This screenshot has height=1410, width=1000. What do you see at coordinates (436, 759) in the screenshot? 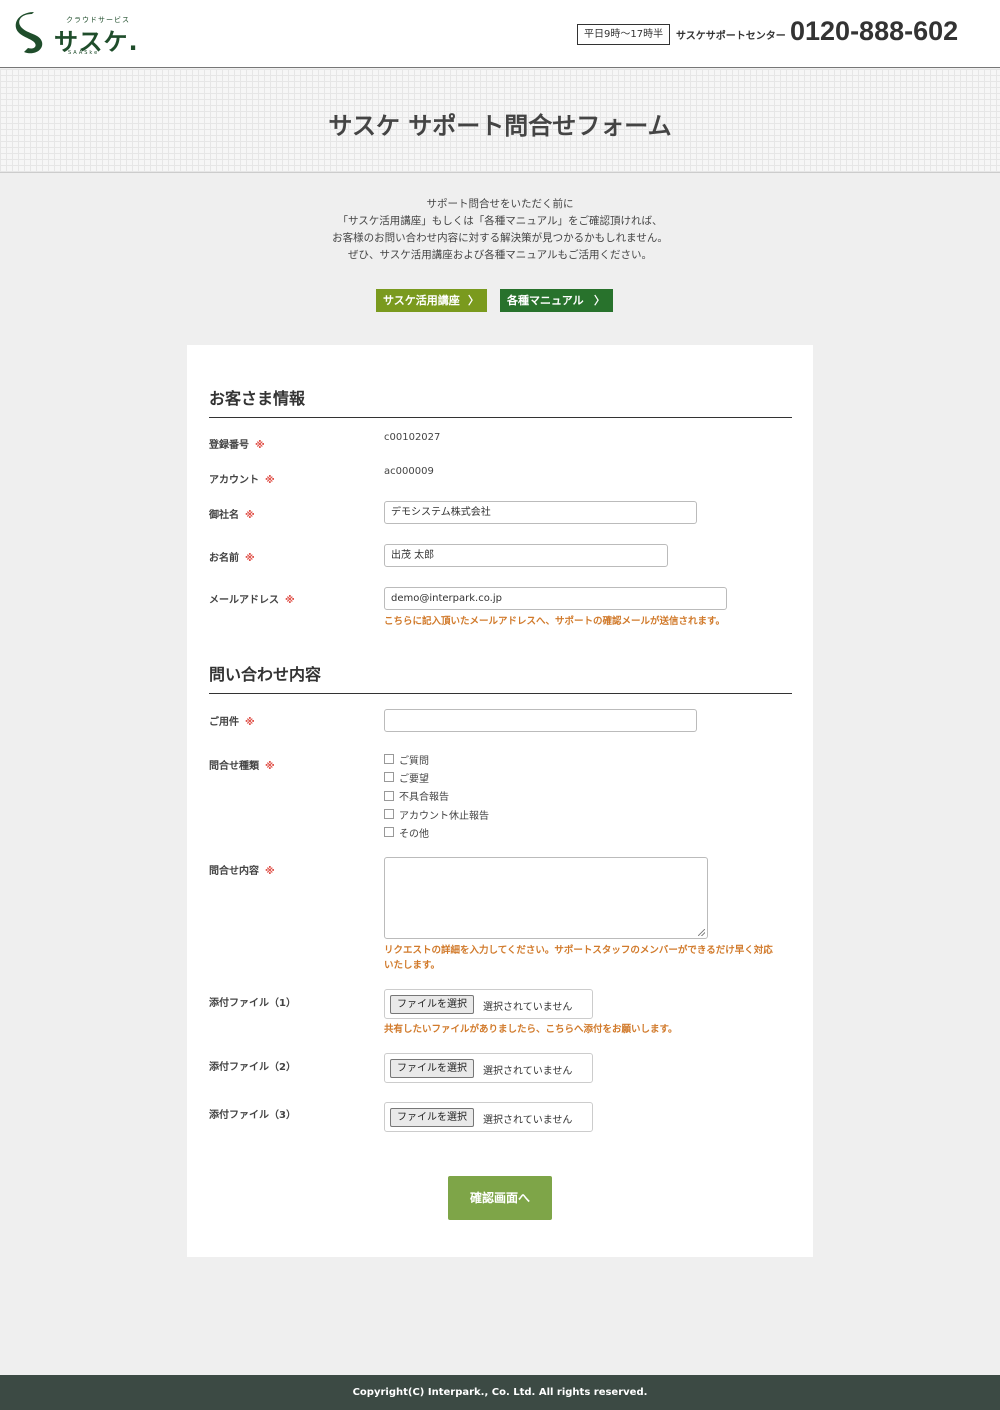
I see `inquiry-type-option: ご質問` at bounding box center [436, 759].